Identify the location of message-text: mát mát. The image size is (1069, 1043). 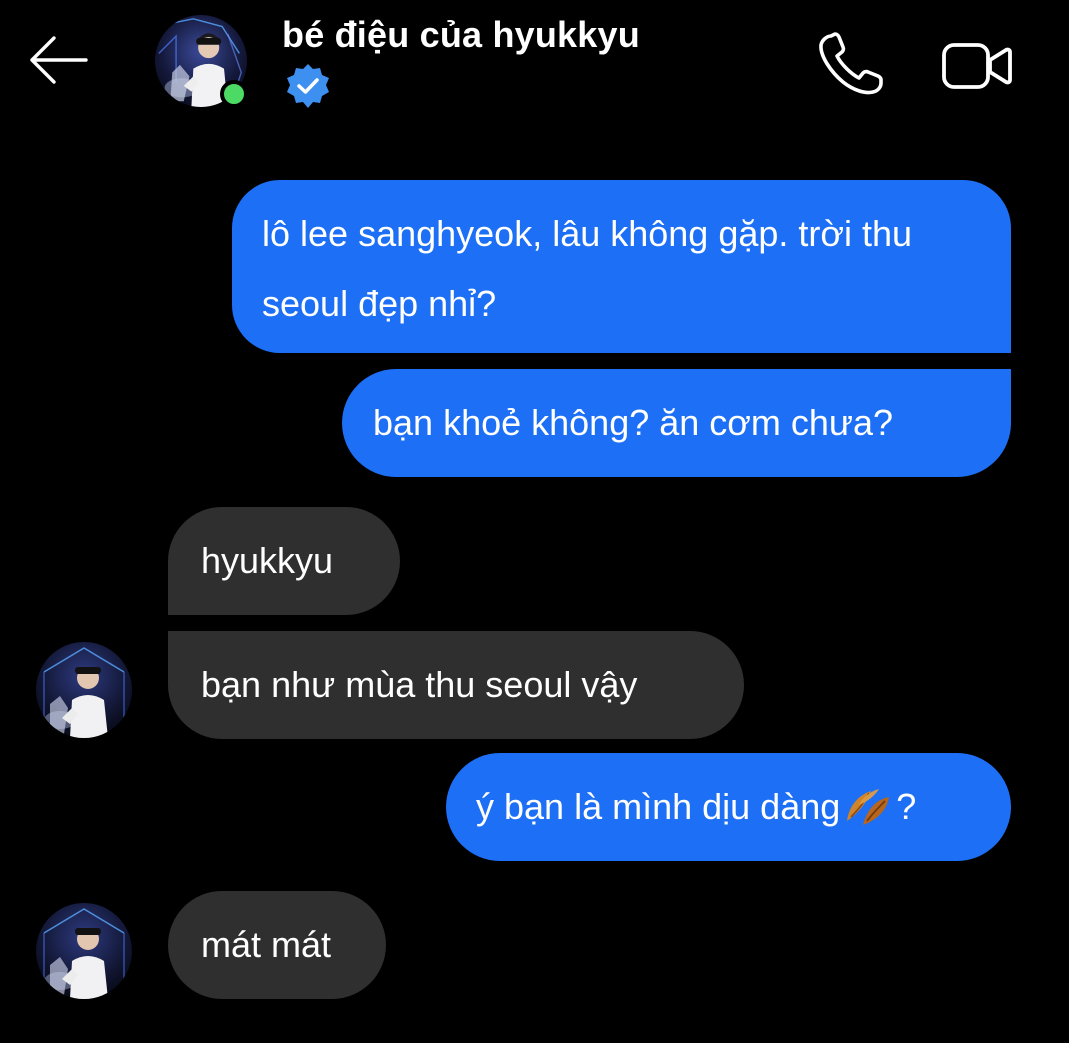
(266, 944).